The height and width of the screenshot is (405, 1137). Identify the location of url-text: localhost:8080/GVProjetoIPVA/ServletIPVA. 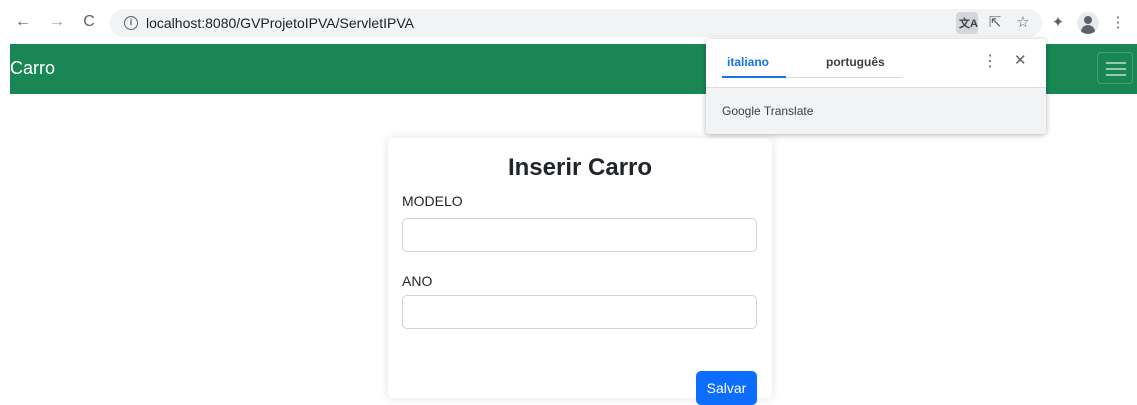
(280, 23).